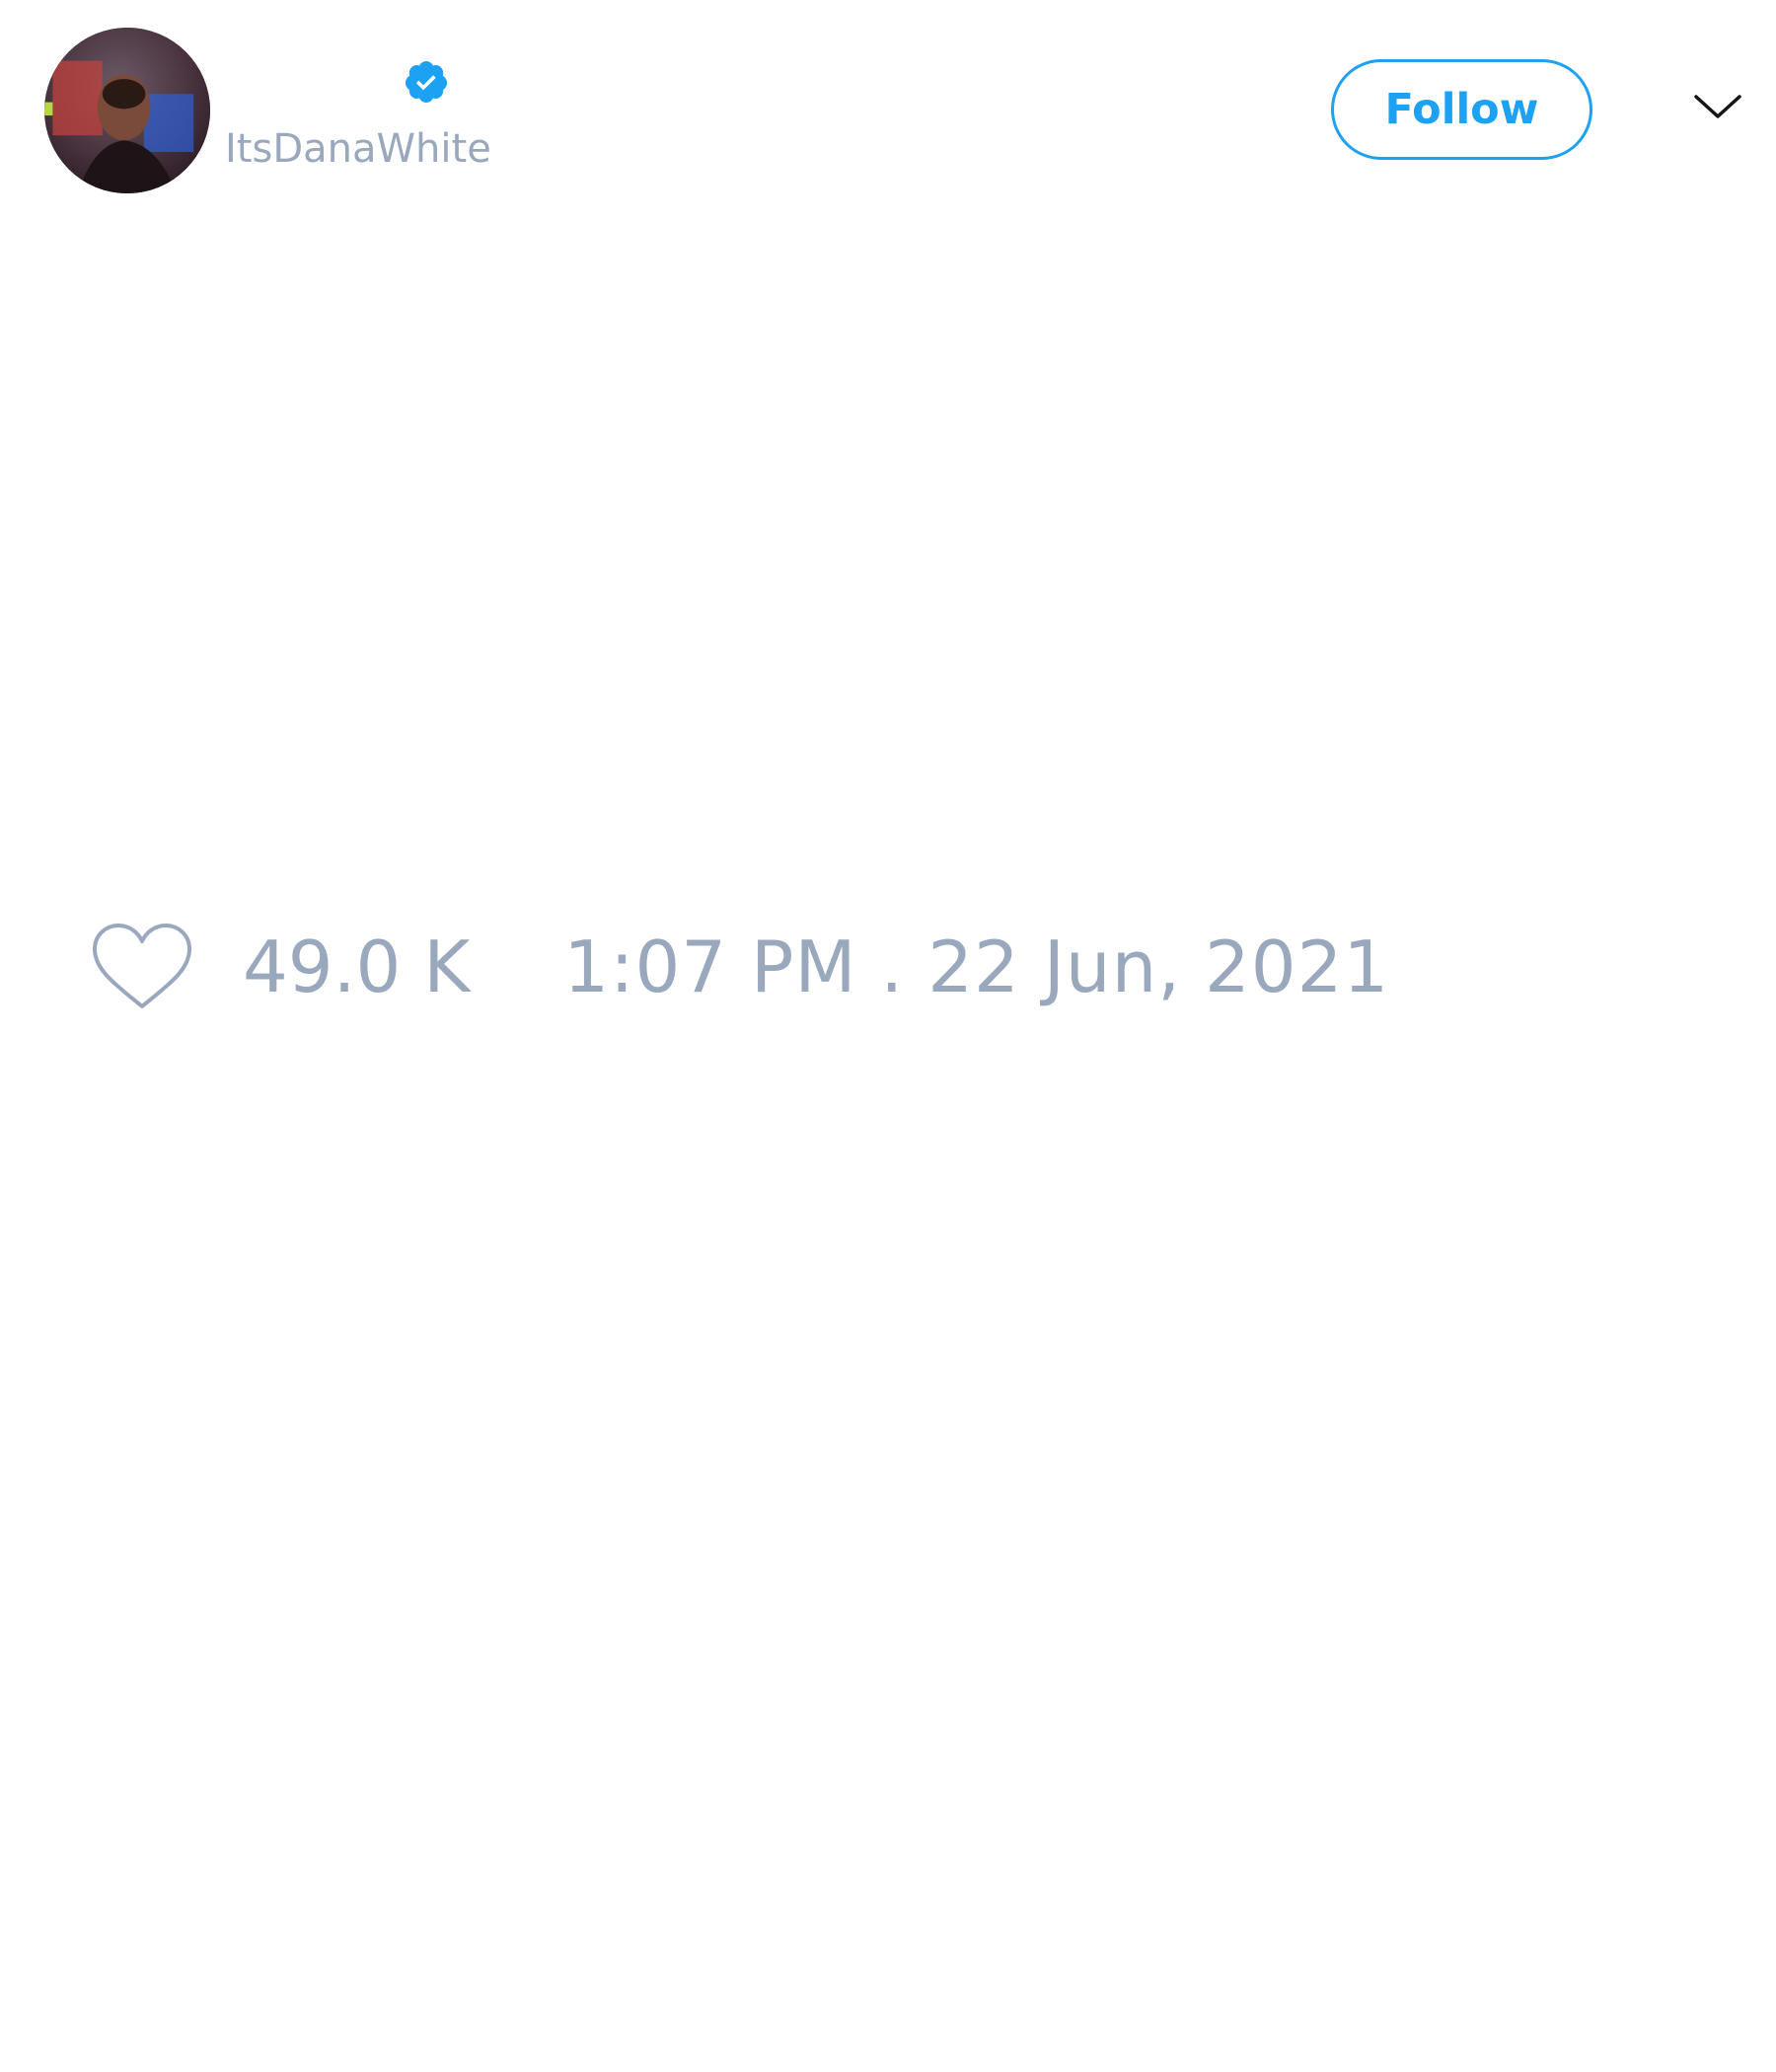  I want to click on avatar, so click(127, 111).